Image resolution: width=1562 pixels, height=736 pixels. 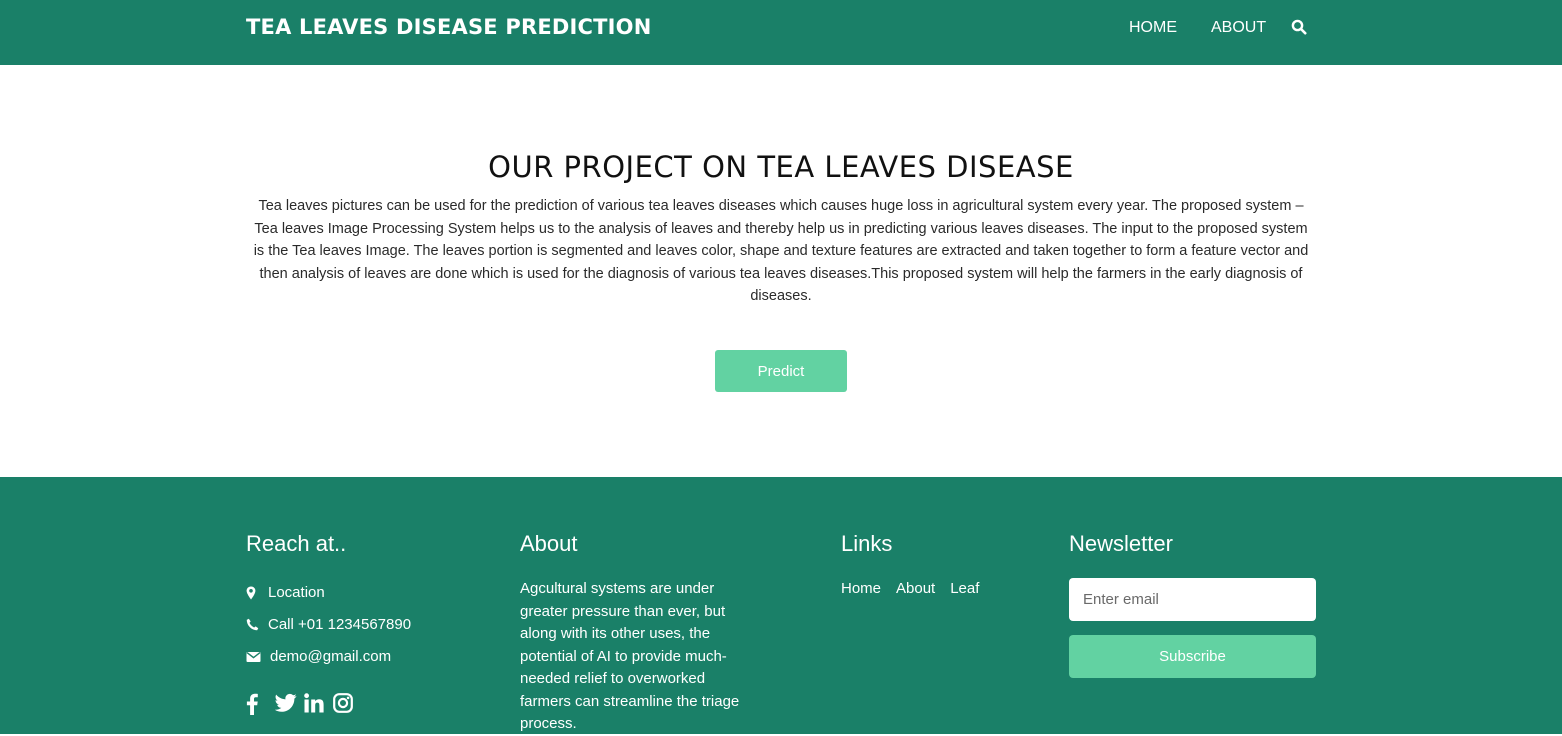 I want to click on footer-link-leaf: Leaf, so click(x=964, y=588).